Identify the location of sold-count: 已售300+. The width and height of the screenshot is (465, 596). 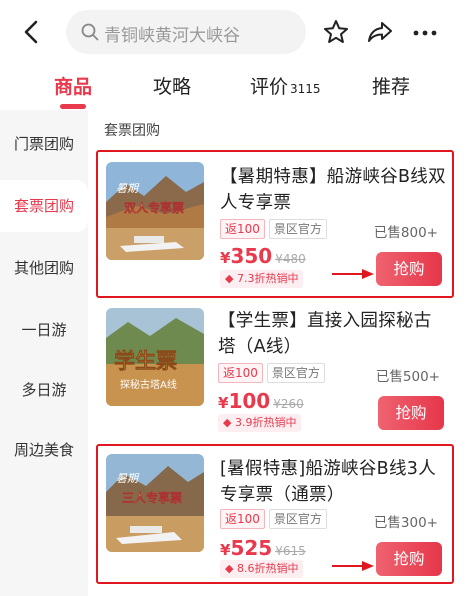
(405, 523).